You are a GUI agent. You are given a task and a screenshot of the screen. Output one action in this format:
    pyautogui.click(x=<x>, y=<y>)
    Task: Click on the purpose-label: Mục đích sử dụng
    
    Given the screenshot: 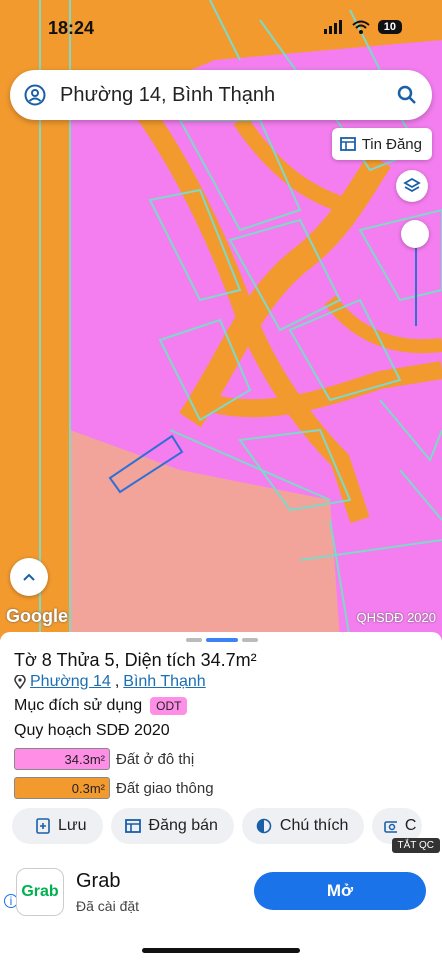 What is the action you would take?
    pyautogui.click(x=78, y=705)
    